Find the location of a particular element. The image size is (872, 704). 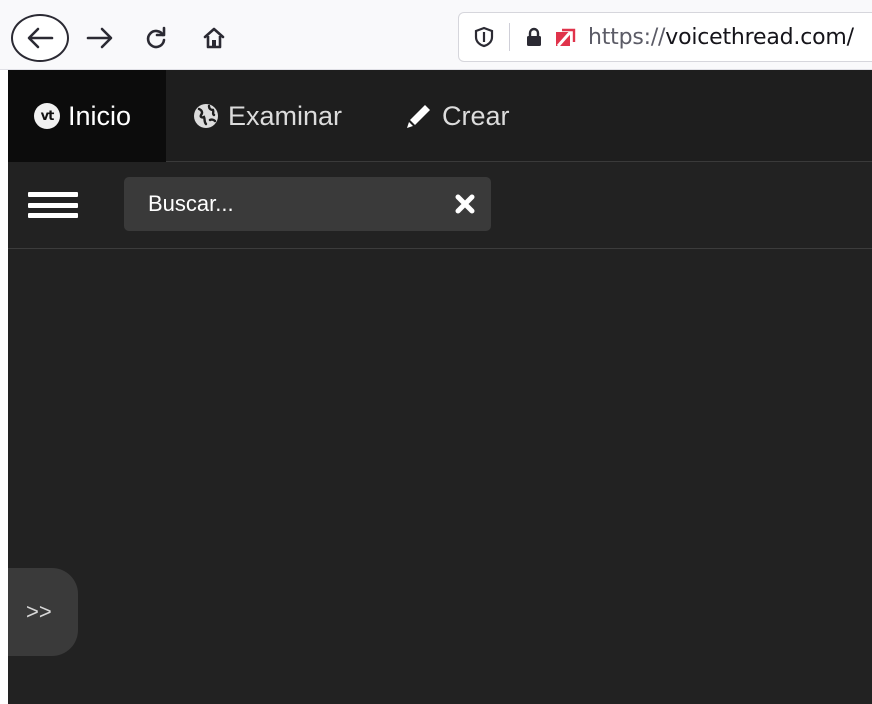

home-button is located at coordinates (214, 38).